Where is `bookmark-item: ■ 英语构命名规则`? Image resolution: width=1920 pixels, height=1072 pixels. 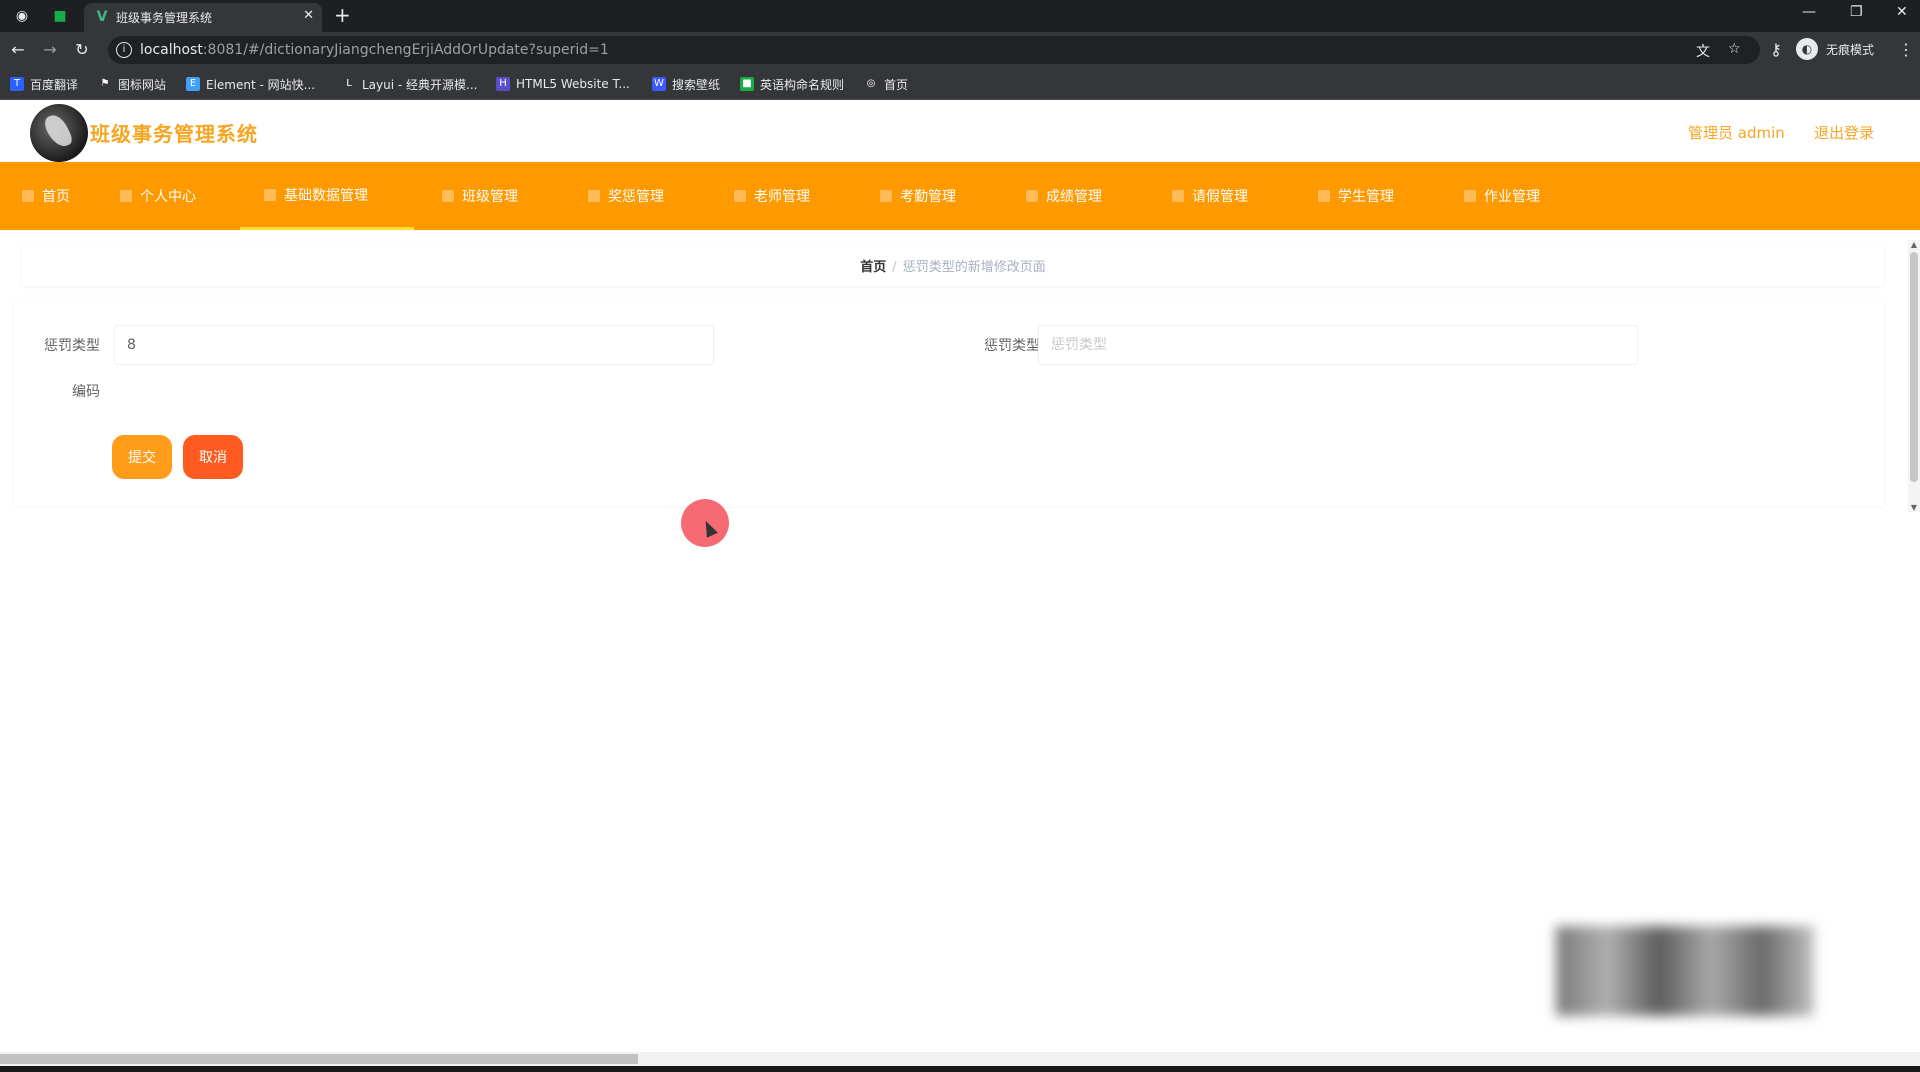 bookmark-item: ■ 英语构命名规则 is located at coordinates (792, 84).